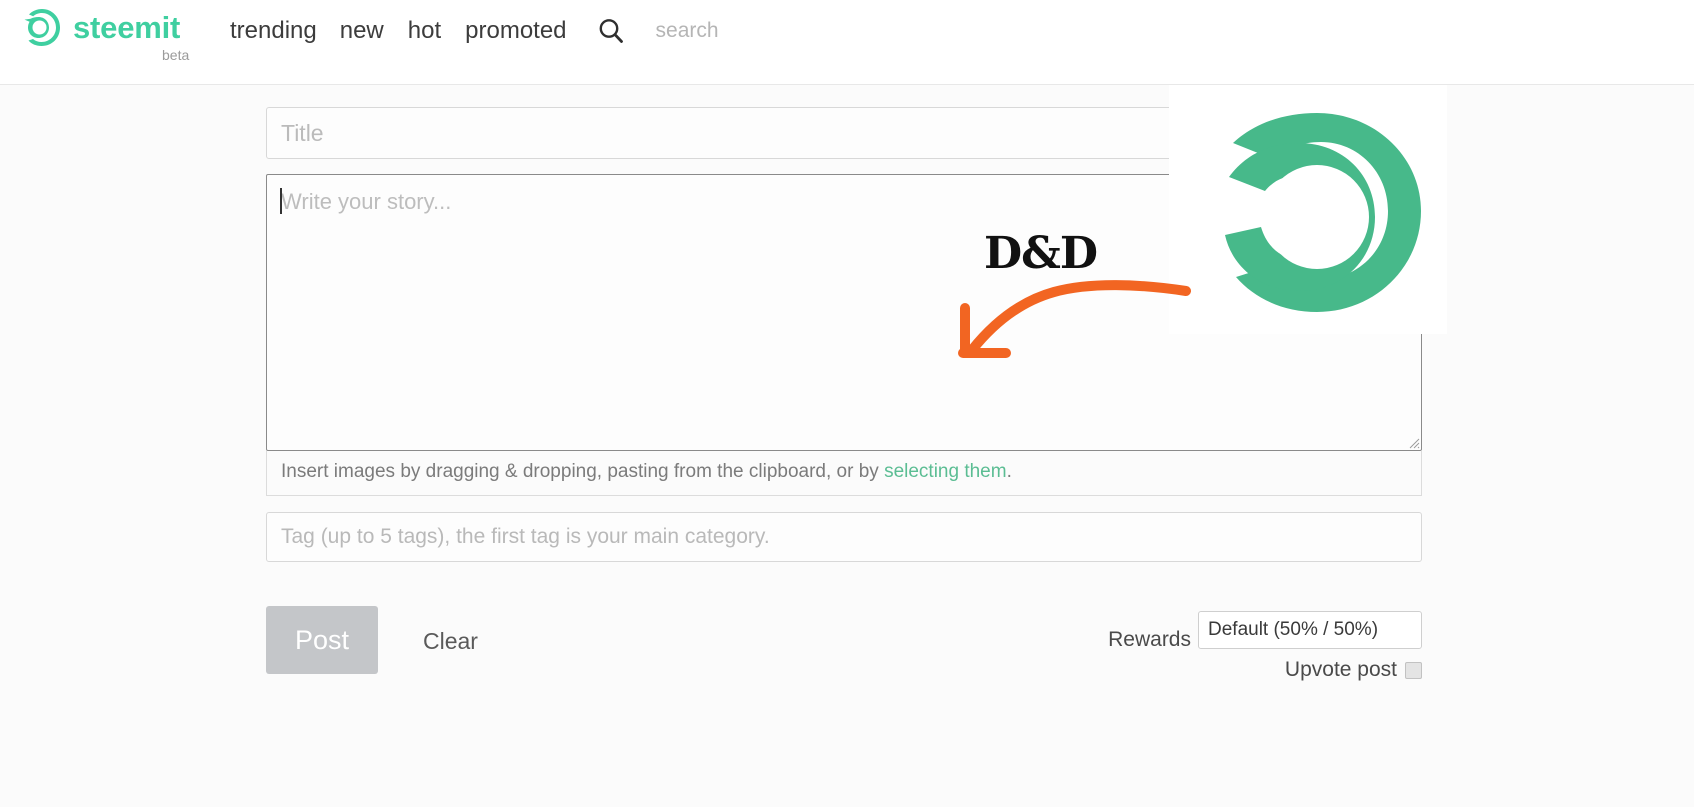 The image size is (1694, 812). What do you see at coordinates (450, 641) in the screenshot?
I see `clear-button: Clear` at bounding box center [450, 641].